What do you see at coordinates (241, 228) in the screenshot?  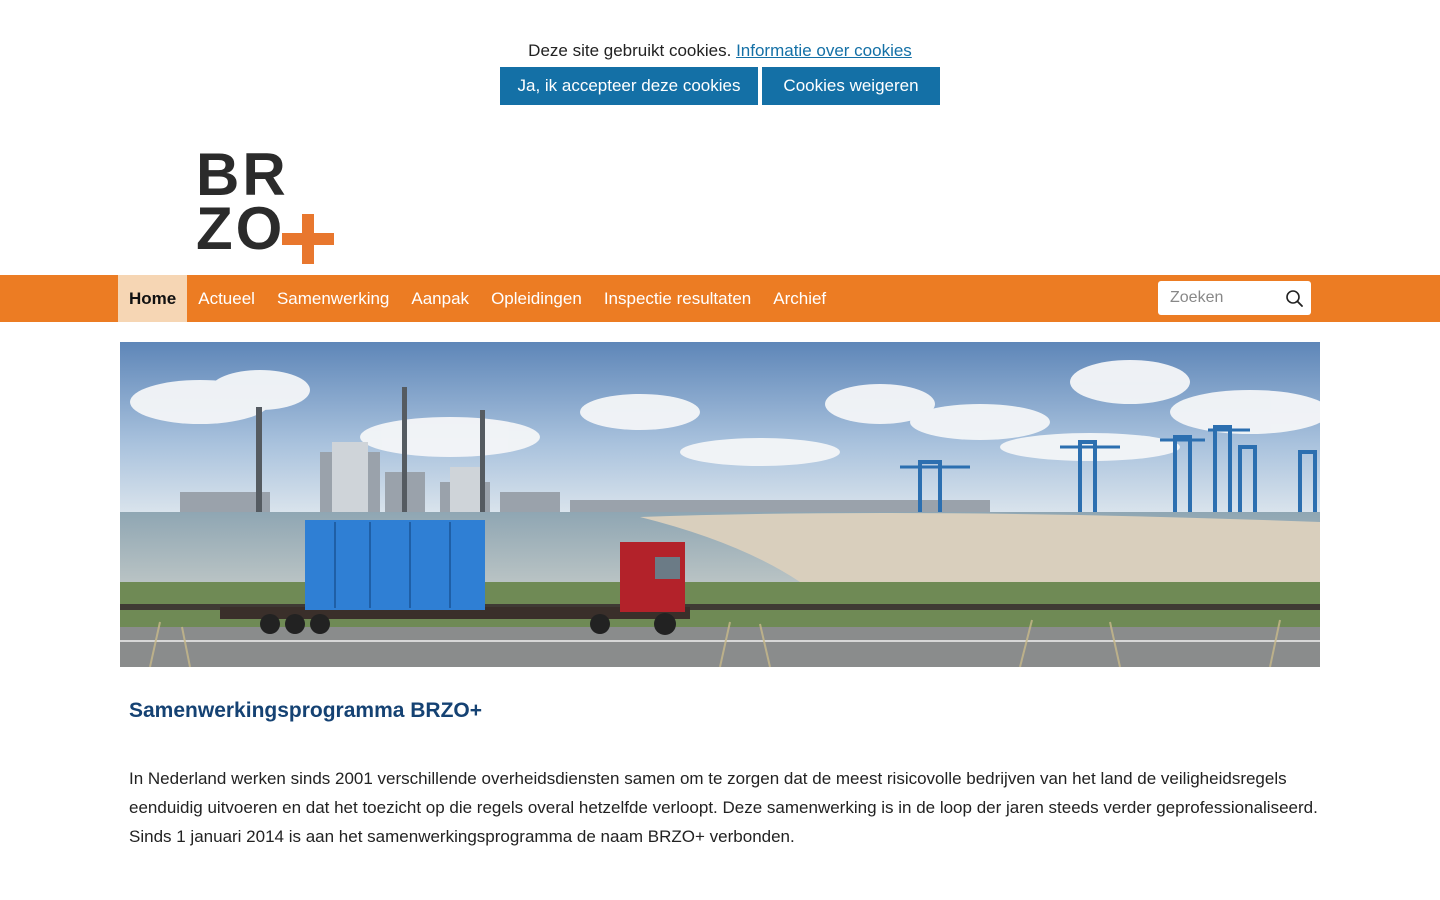 I see `logo-line-2: ZO` at bounding box center [241, 228].